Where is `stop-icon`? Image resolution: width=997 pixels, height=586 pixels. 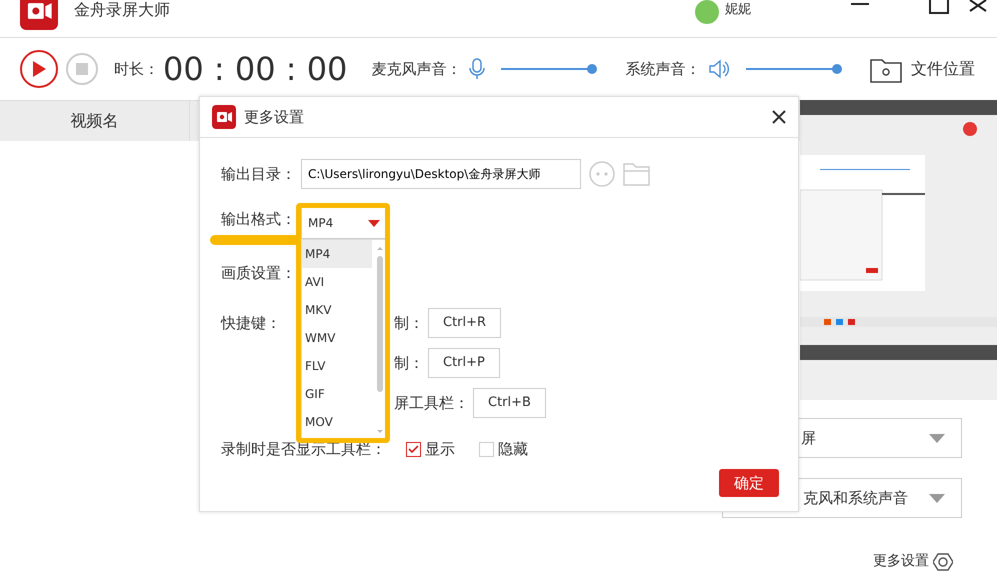 stop-icon is located at coordinates (82, 69).